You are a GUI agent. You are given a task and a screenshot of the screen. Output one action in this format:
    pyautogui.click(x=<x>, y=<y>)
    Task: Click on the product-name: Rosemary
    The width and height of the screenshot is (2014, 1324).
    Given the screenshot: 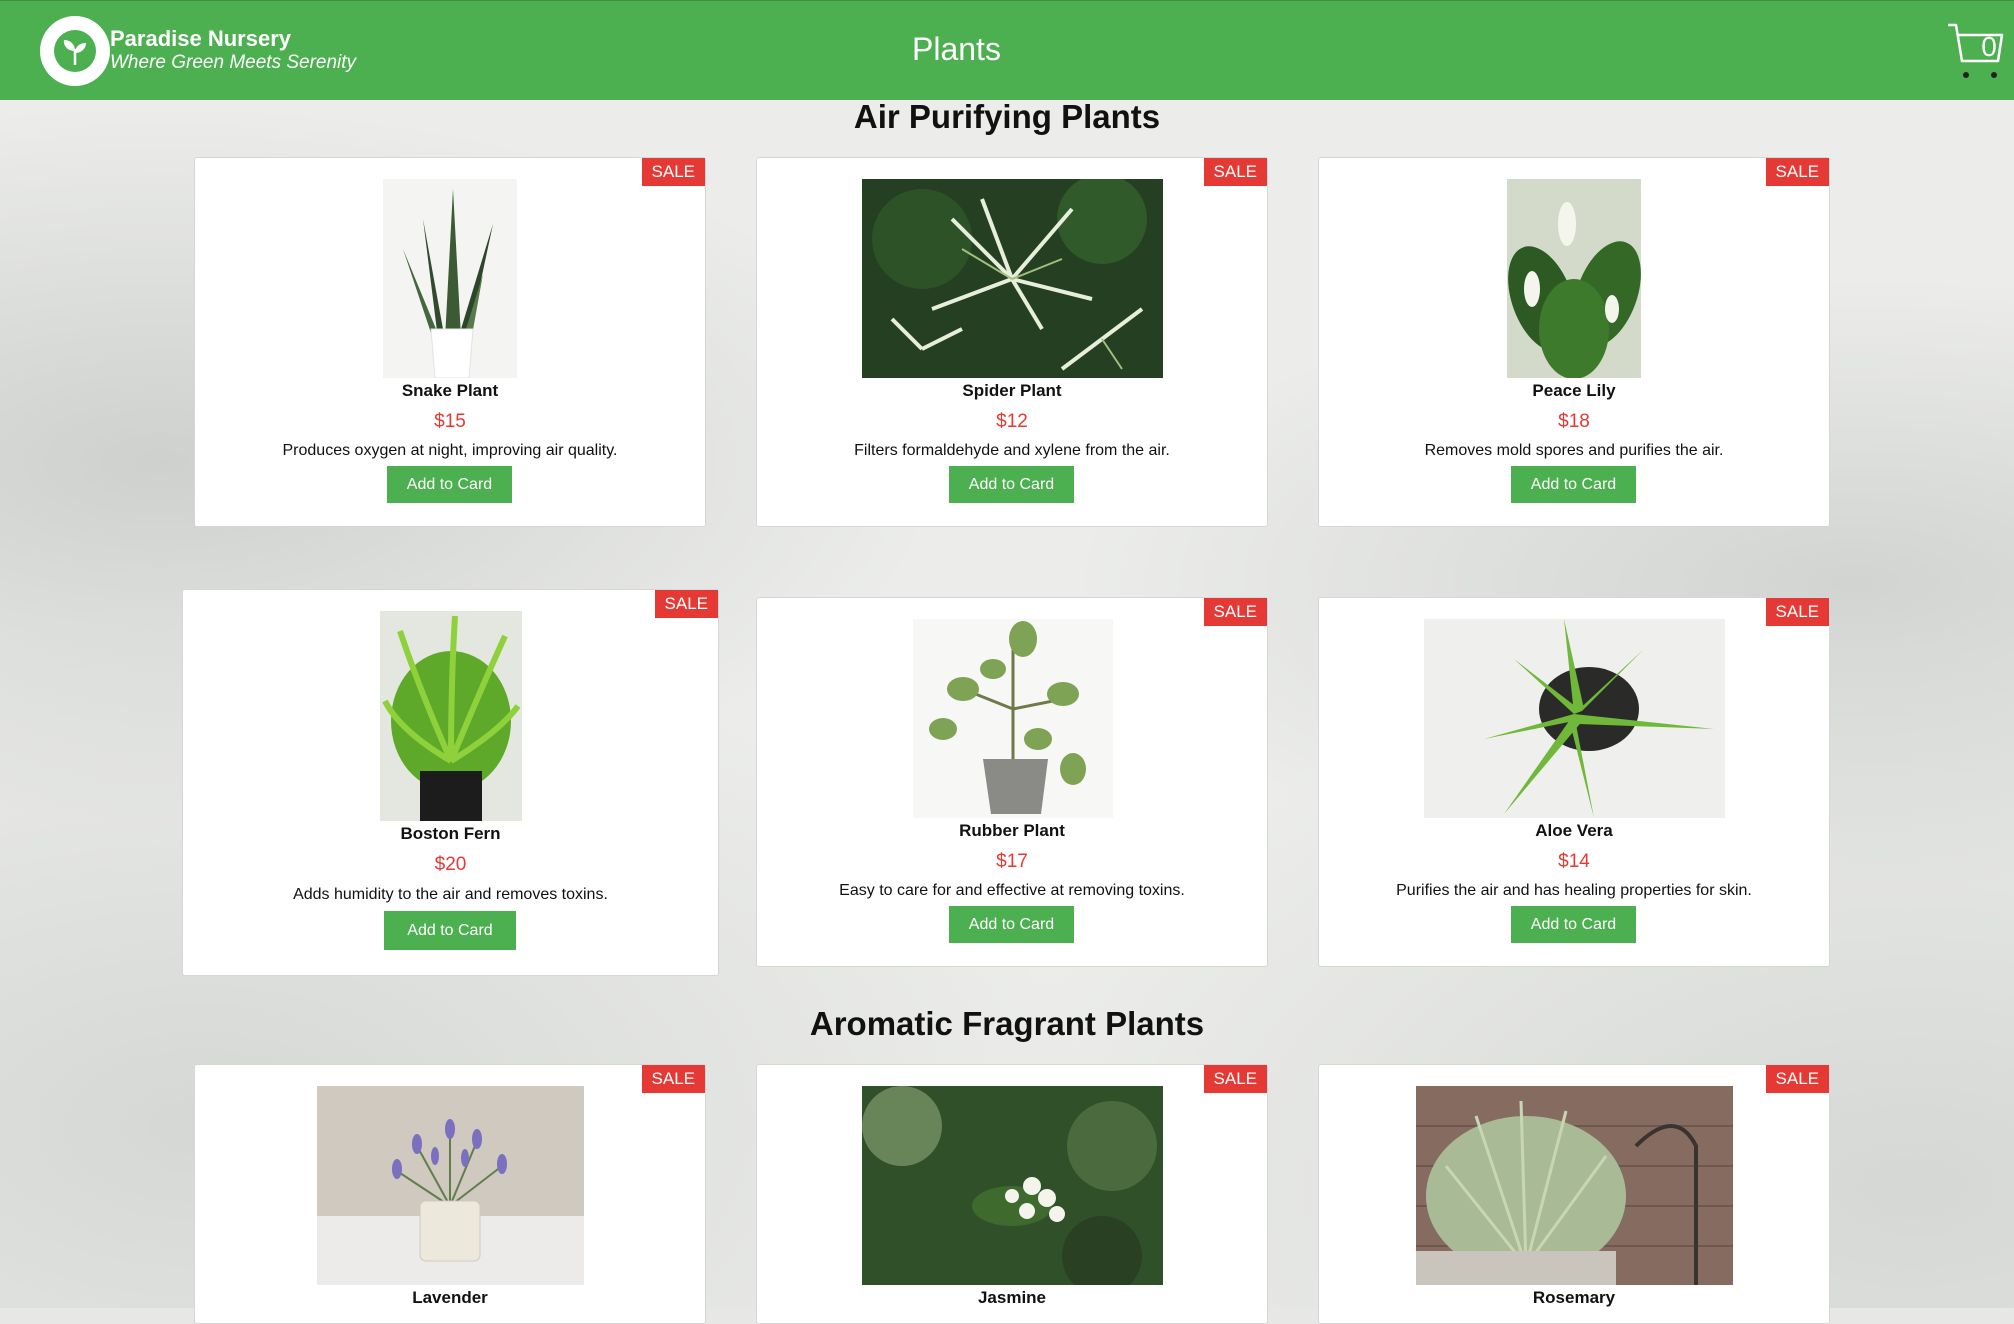 What is the action you would take?
    pyautogui.click(x=1574, y=1297)
    